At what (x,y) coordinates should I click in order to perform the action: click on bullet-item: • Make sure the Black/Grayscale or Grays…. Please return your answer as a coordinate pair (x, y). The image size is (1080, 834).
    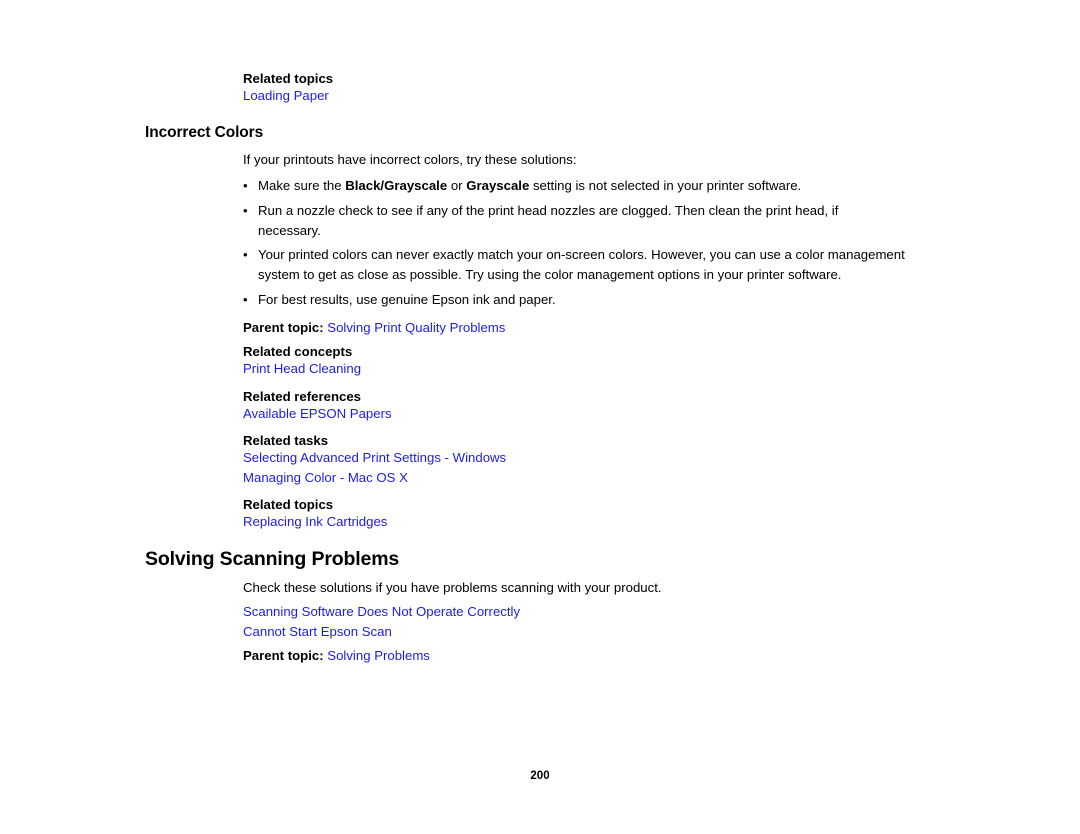
    Looking at the image, I should click on (573, 186).